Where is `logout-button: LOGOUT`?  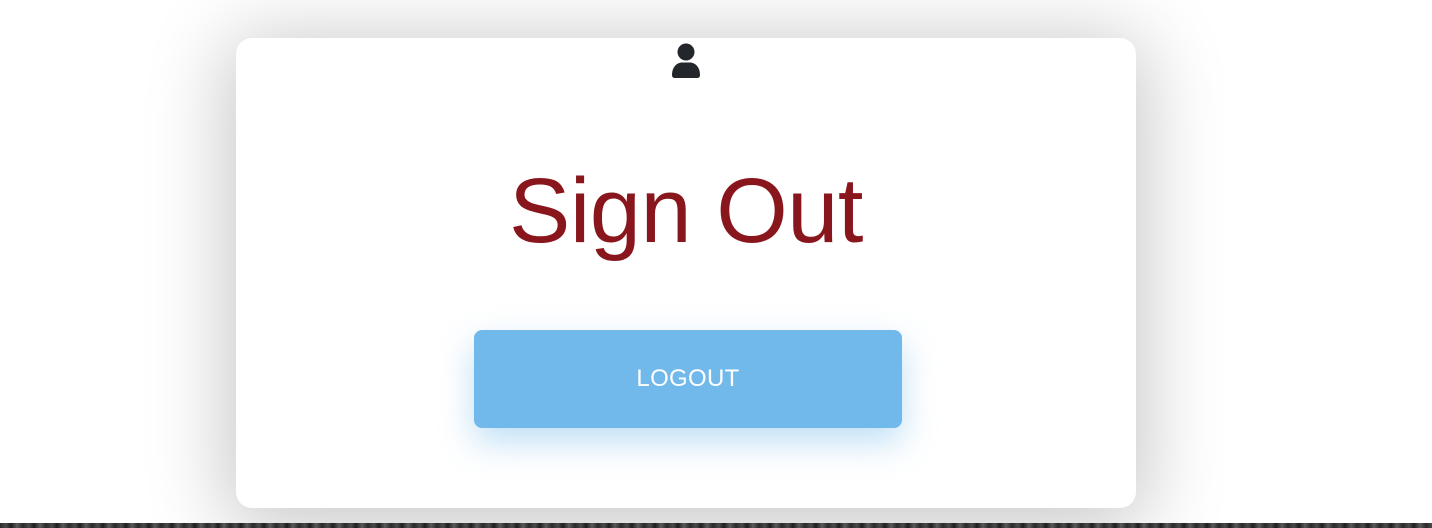
logout-button: LOGOUT is located at coordinates (688, 379).